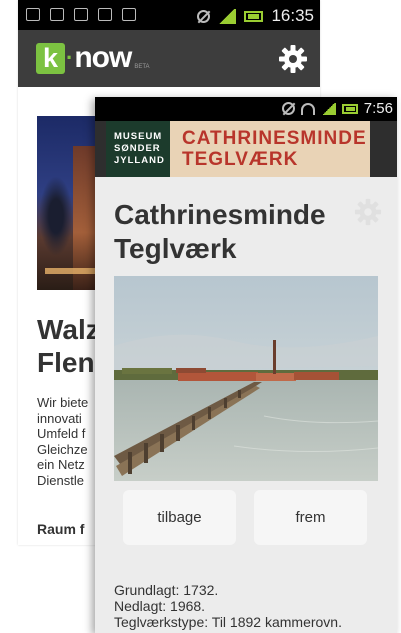 Image resolution: width=401 pixels, height=633 pixels. Describe the element at coordinates (139, 160) in the screenshot. I see `museum-logo-line: JYLLAND` at that location.